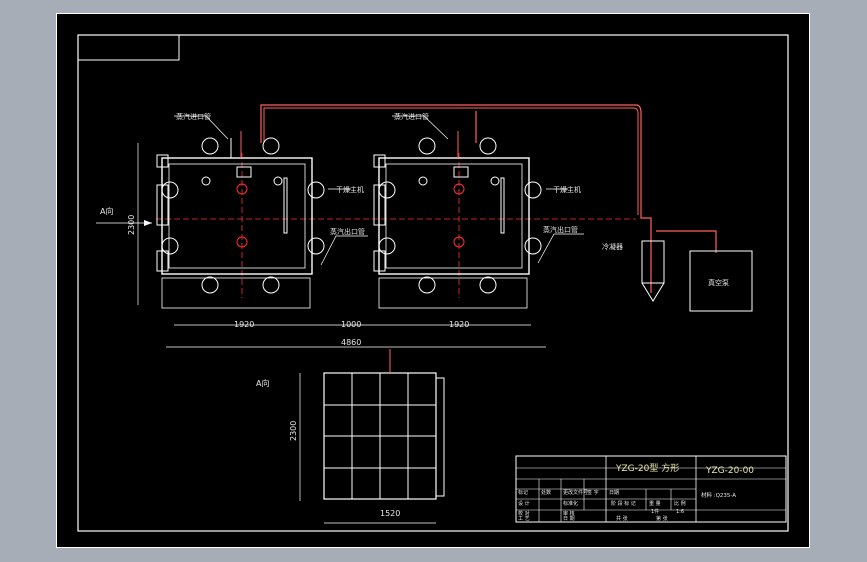 The width and height of the screenshot is (867, 562). Describe the element at coordinates (622, 518) in the screenshot. I see `tb-footer-0: 共 张` at that location.